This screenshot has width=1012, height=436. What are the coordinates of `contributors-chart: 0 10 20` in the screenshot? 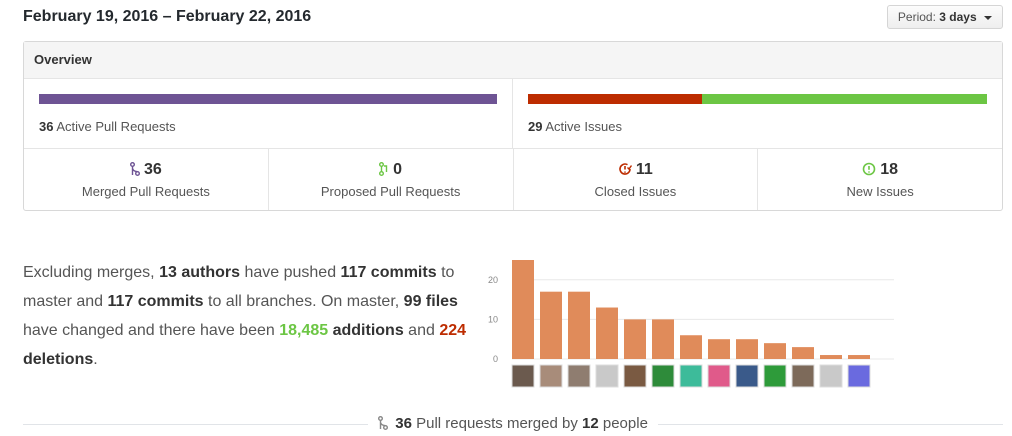 It's located at (713, 322).